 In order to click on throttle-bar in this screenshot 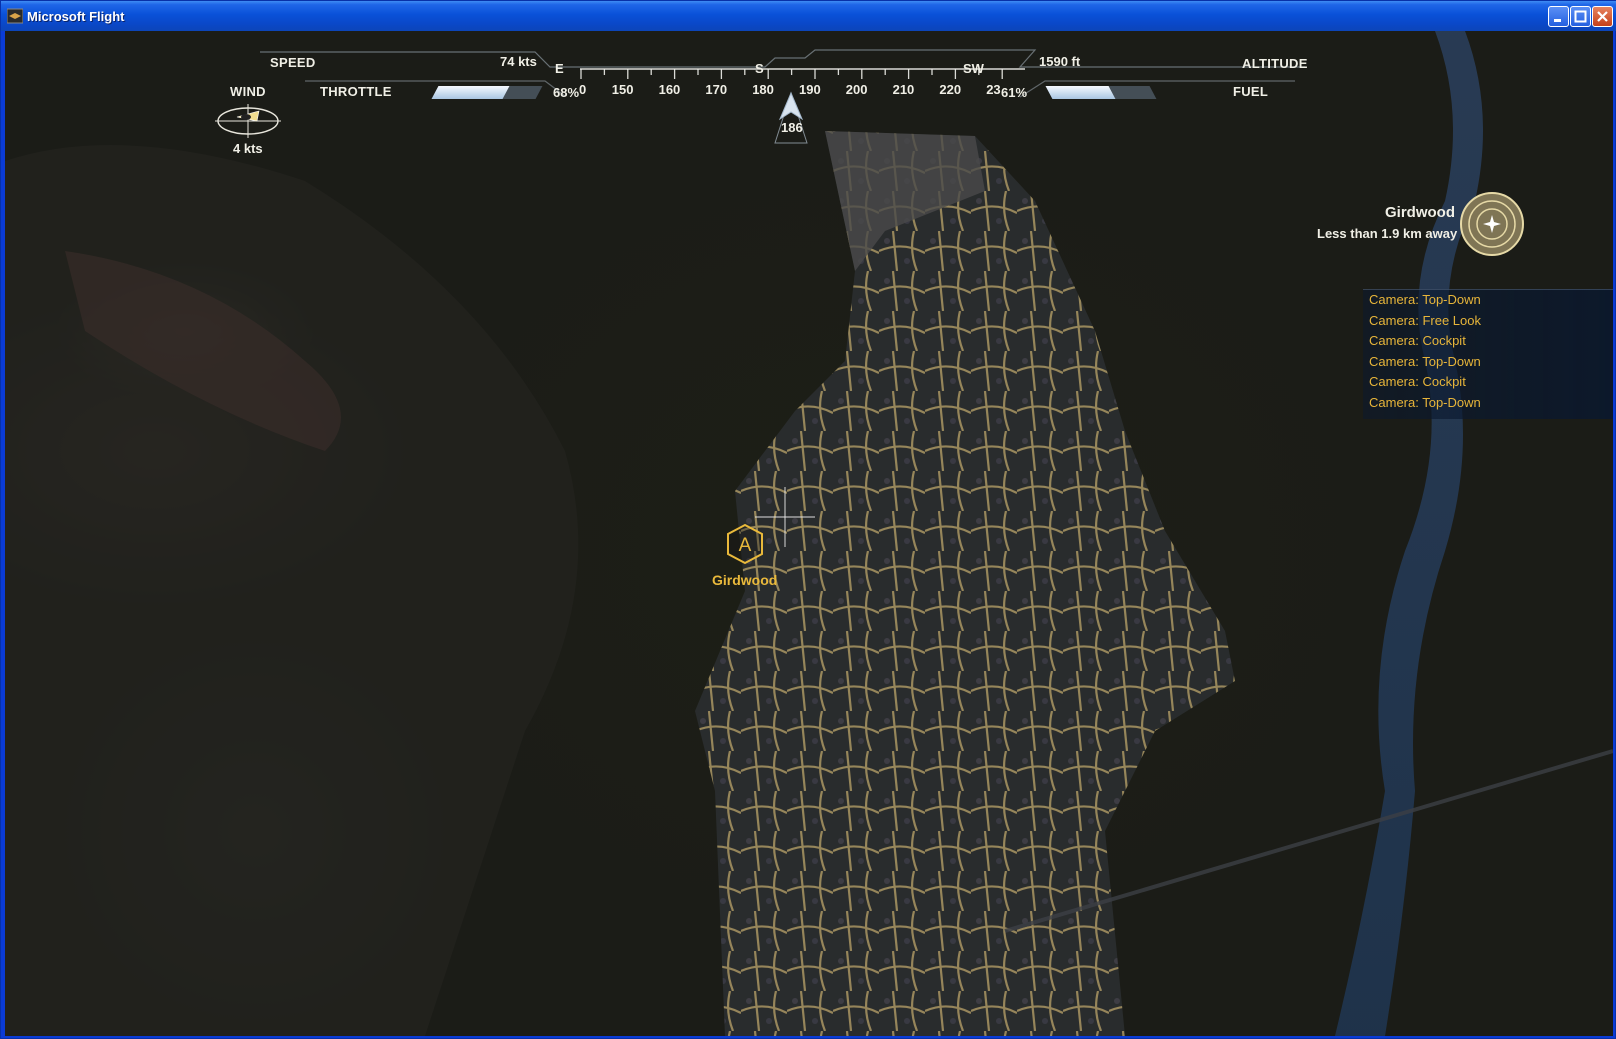, I will do `click(487, 92)`.